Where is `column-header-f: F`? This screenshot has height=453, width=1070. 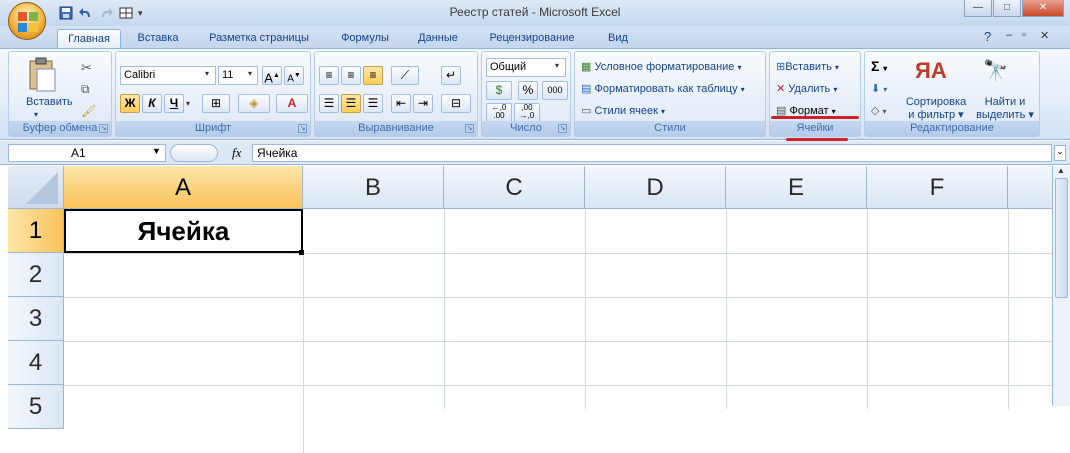 column-header-f: F is located at coordinates (937, 187).